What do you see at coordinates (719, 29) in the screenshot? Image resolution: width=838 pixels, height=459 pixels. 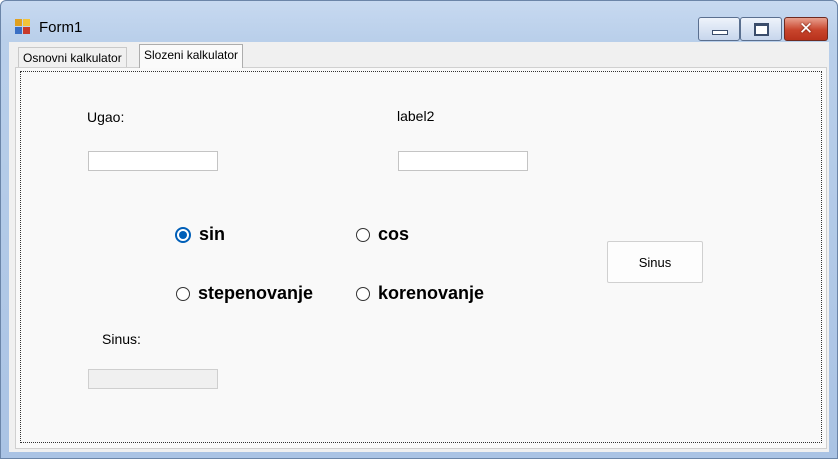 I see `minimize-button` at bounding box center [719, 29].